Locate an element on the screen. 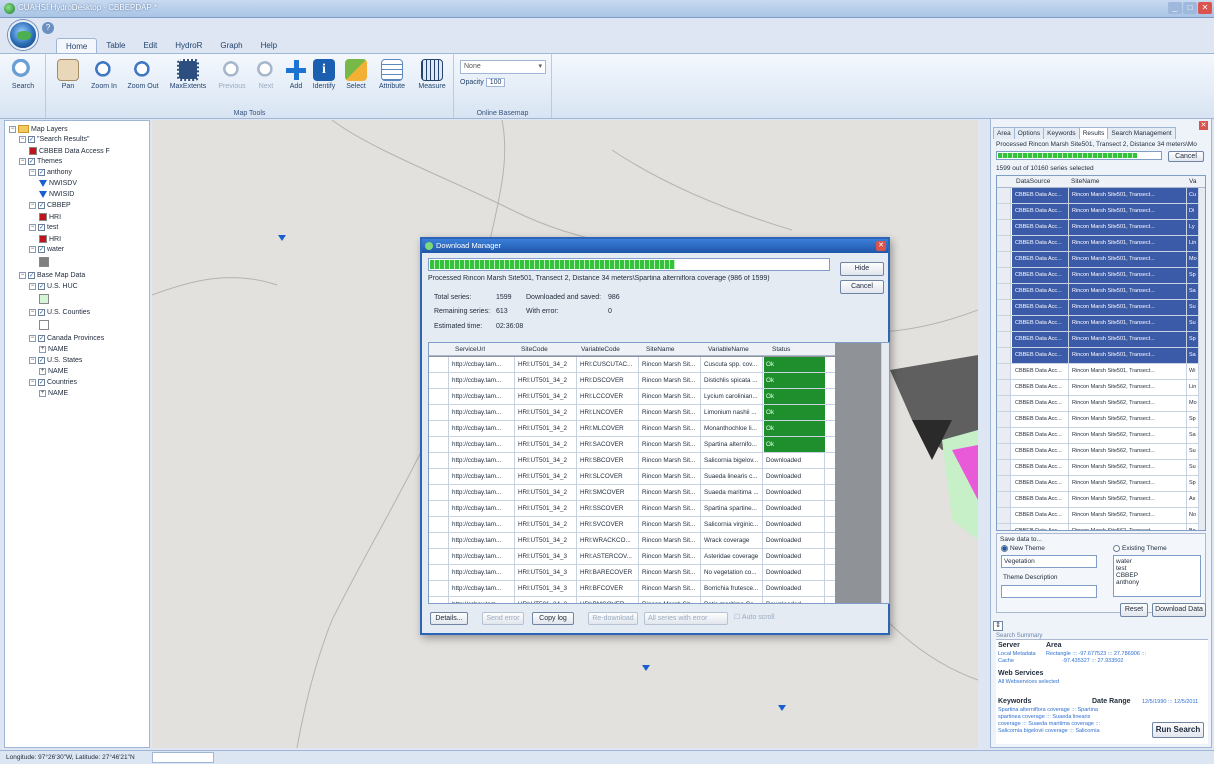  reset-button: Reset is located at coordinates (1134, 610).